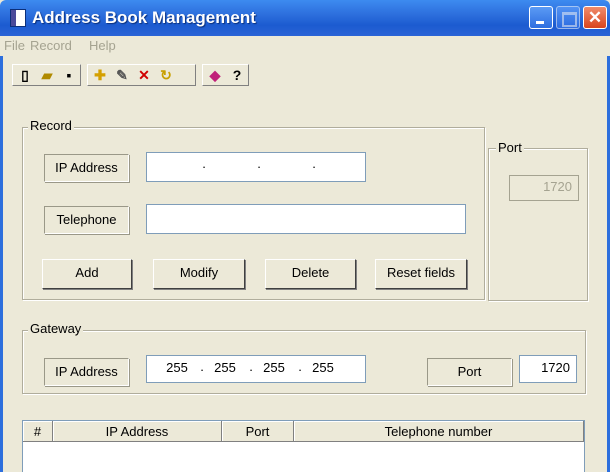  I want to click on gateway-ip-label: IP Address, so click(86, 372).